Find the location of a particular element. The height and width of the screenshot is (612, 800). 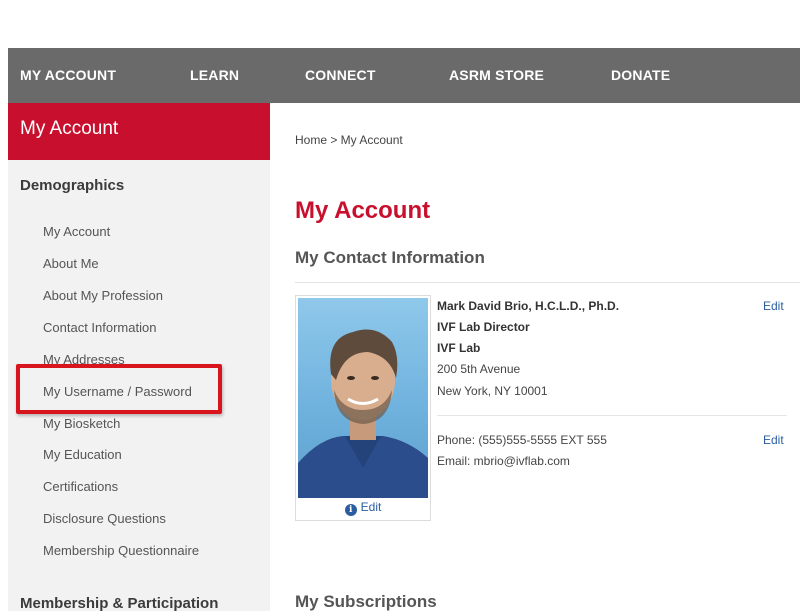

sidebar-item-disclosure-questions: Disclosure Questions is located at coordinates (104, 518).